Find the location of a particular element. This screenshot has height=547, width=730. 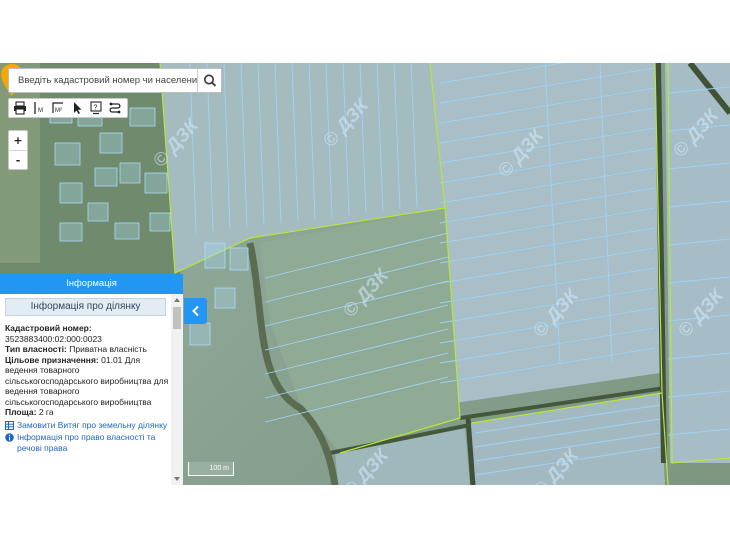

info-panel-header: Інформація is located at coordinates (91, 284).